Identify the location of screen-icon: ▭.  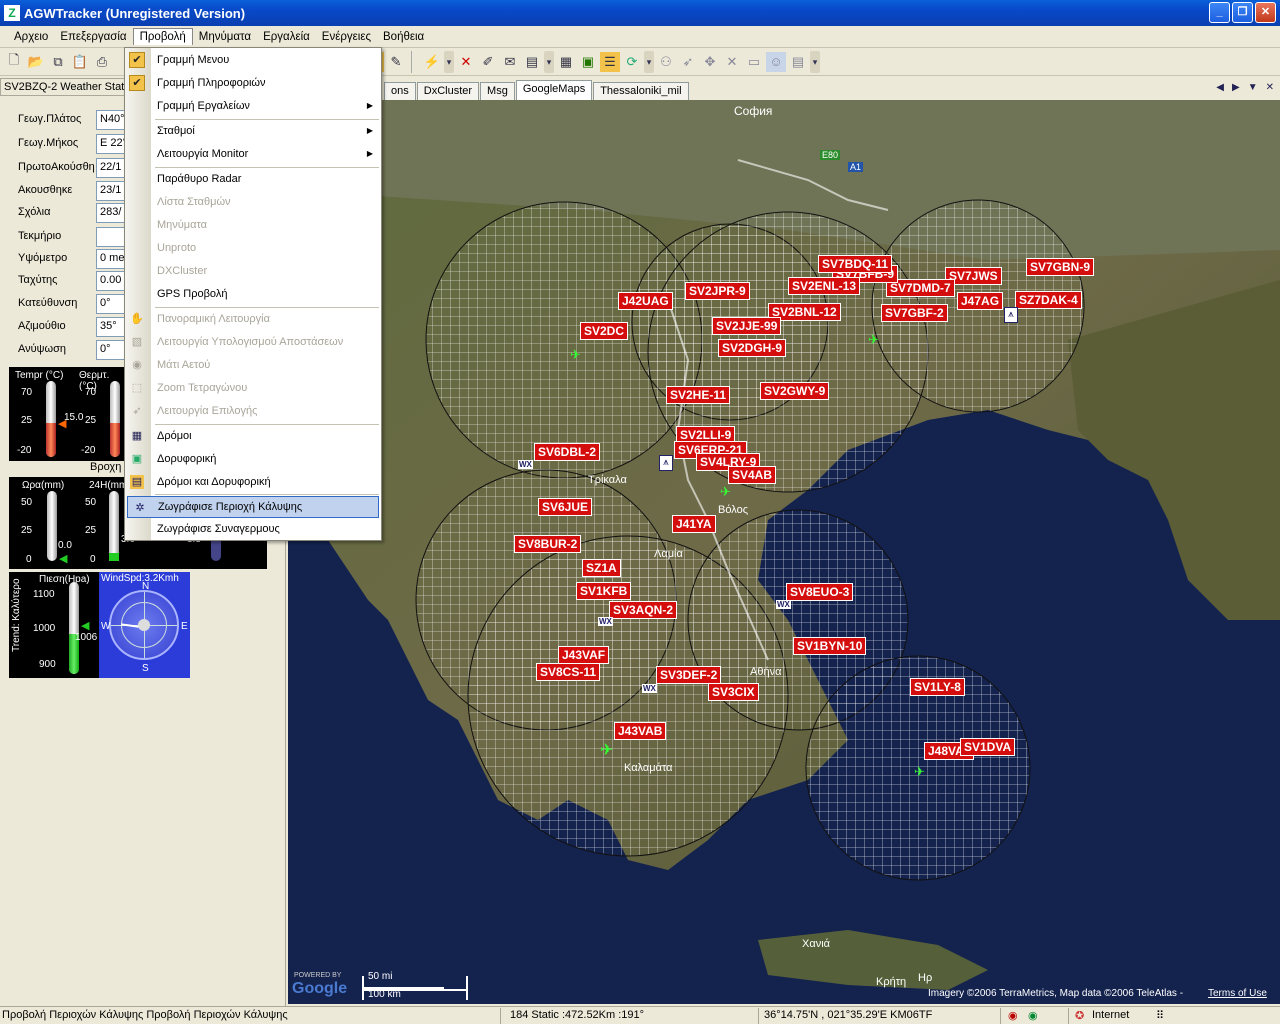
(754, 62).